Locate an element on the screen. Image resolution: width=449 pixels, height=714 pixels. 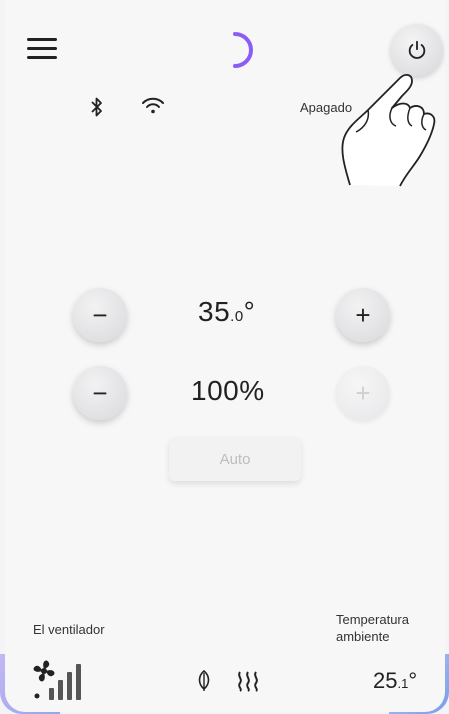
fan-speed-value: 100% is located at coordinates (228, 390).